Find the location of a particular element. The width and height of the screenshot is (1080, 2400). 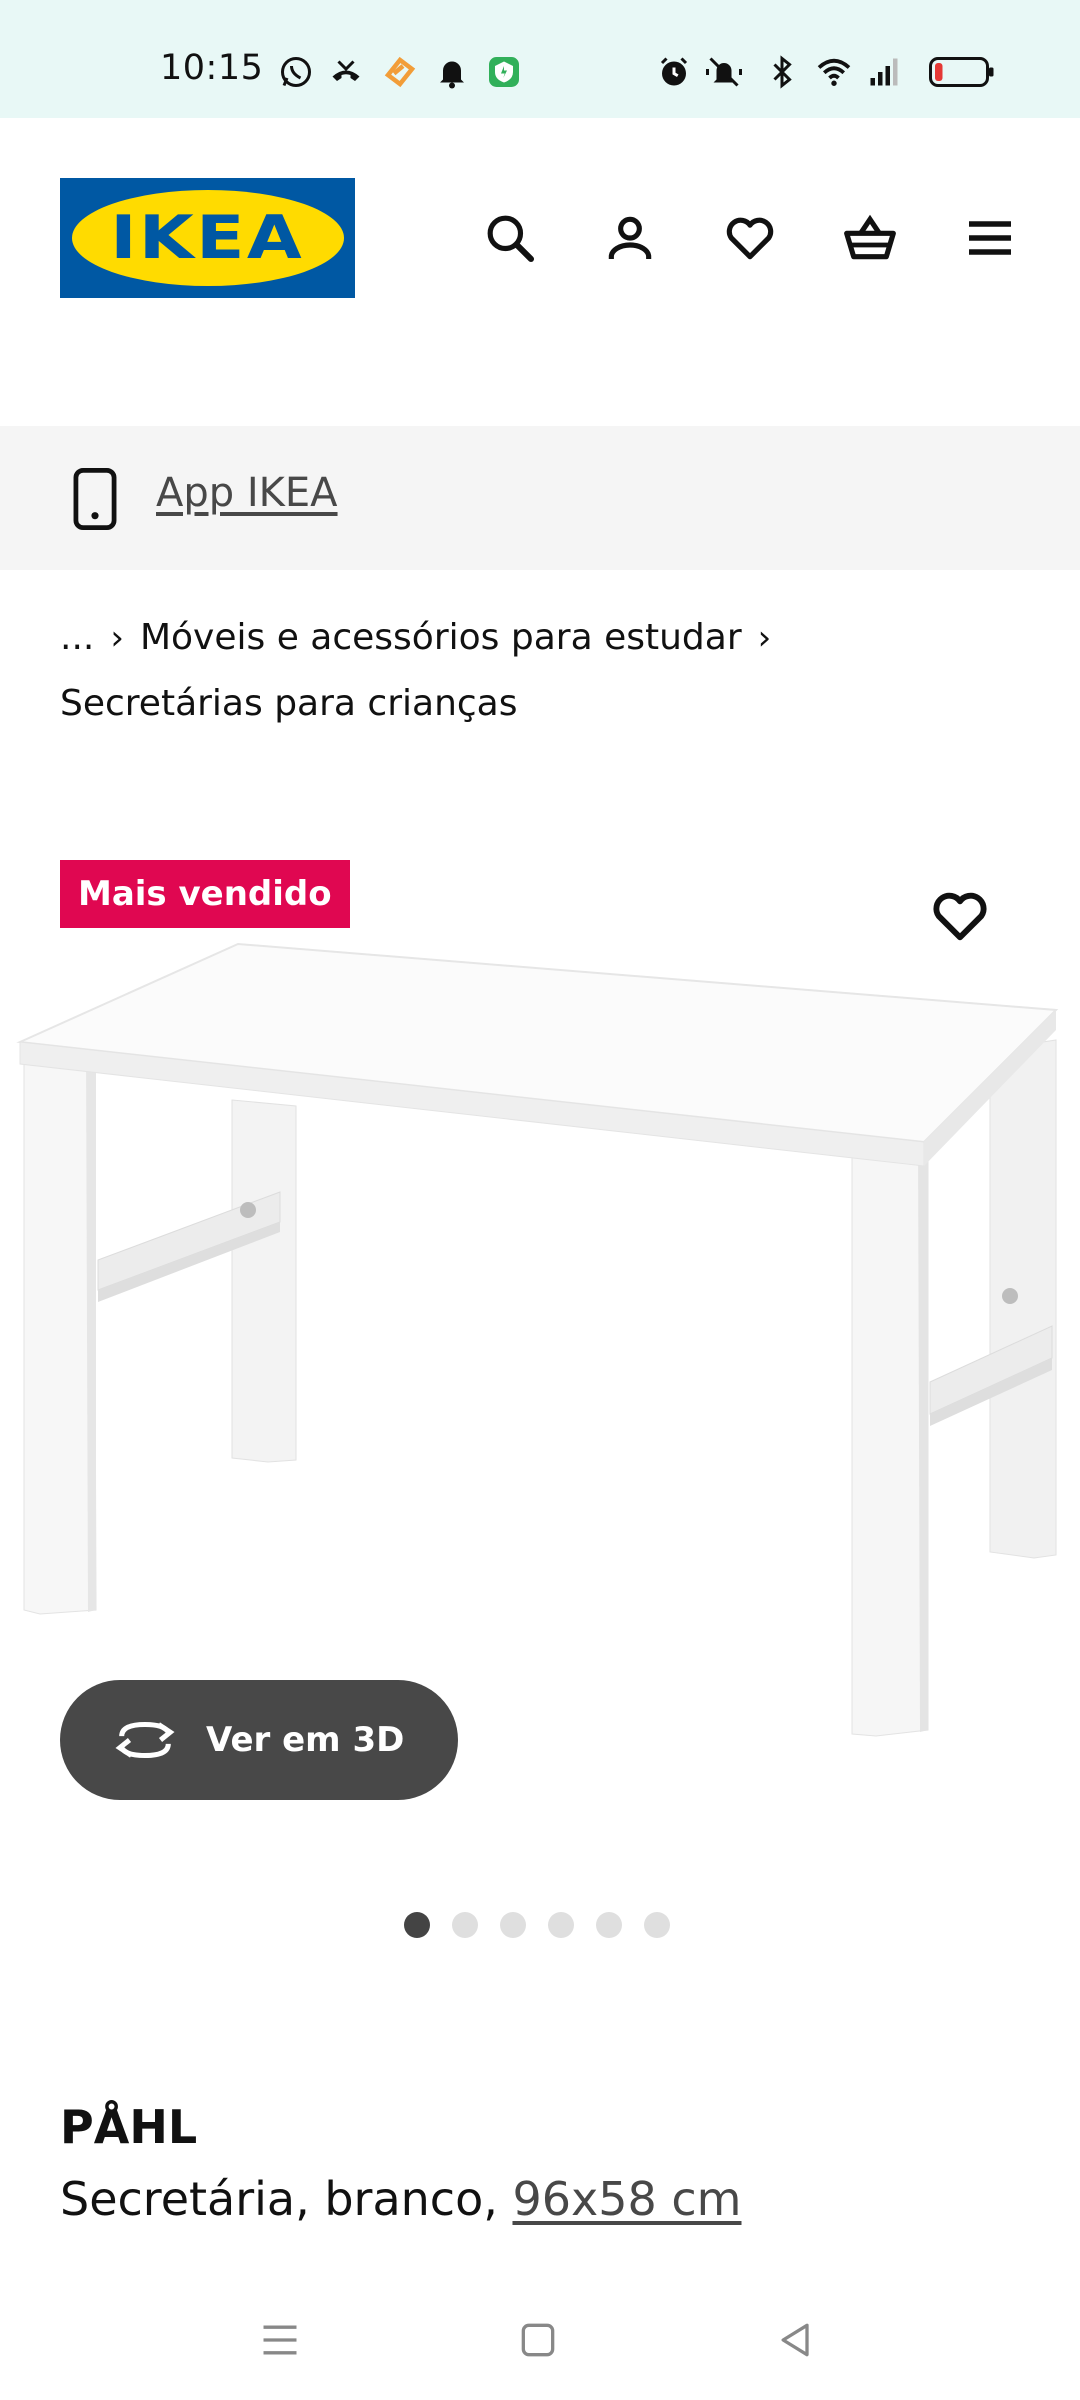

add-to-favorites-icon is located at coordinates (960, 916).